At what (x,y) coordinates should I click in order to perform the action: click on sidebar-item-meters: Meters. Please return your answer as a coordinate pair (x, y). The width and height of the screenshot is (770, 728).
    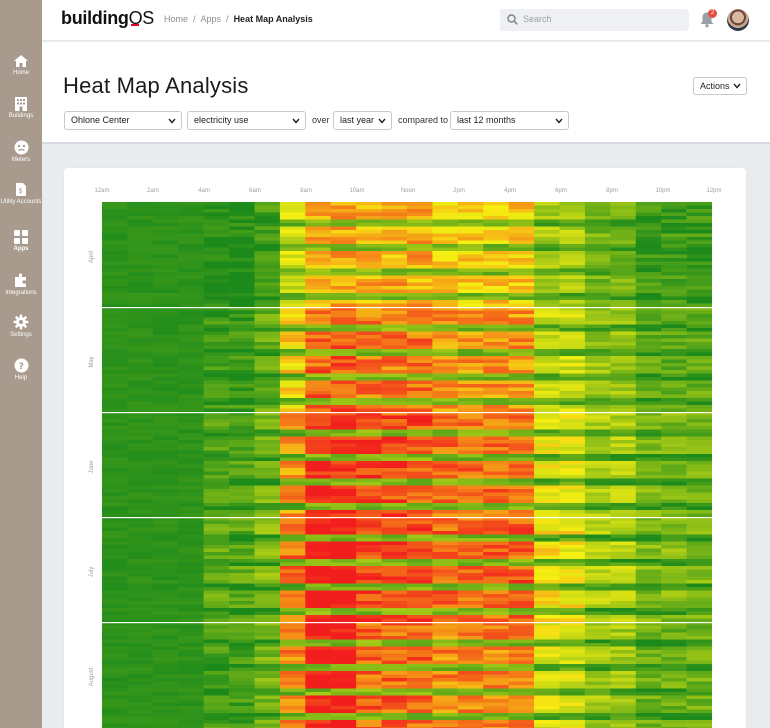
    Looking at the image, I should click on (21, 152).